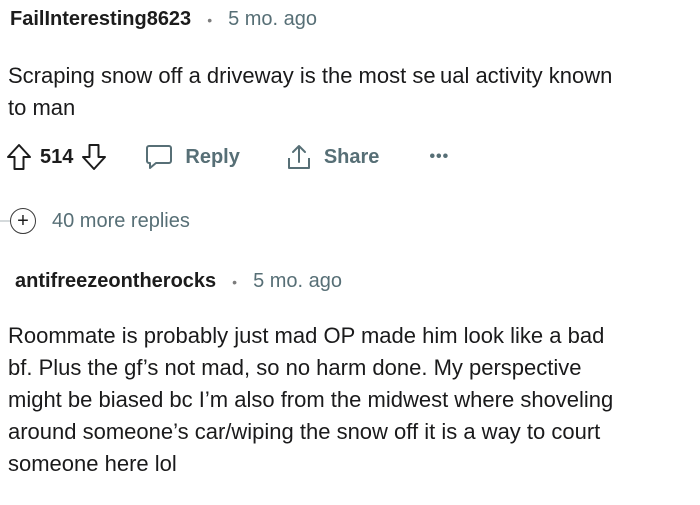 This screenshot has height=505, width=700. I want to click on comment-meta: FailInteresting8623 • 5 mo. ago, so click(163, 19).